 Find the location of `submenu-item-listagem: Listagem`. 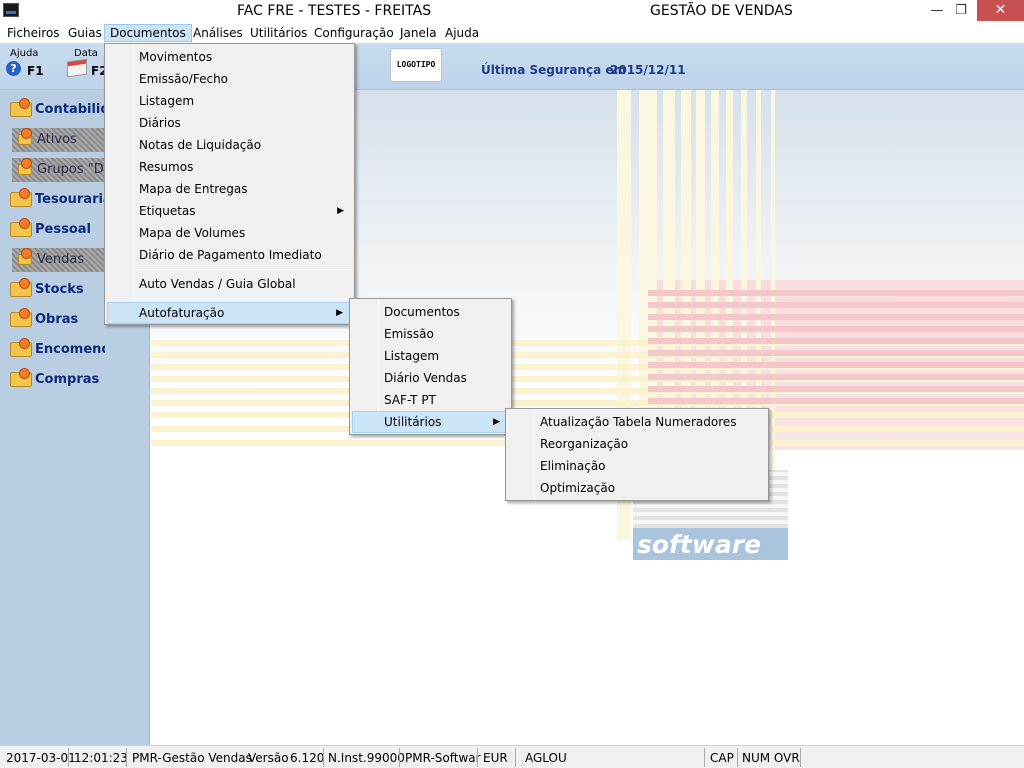

submenu-item-listagem: Listagem is located at coordinates (430, 356).